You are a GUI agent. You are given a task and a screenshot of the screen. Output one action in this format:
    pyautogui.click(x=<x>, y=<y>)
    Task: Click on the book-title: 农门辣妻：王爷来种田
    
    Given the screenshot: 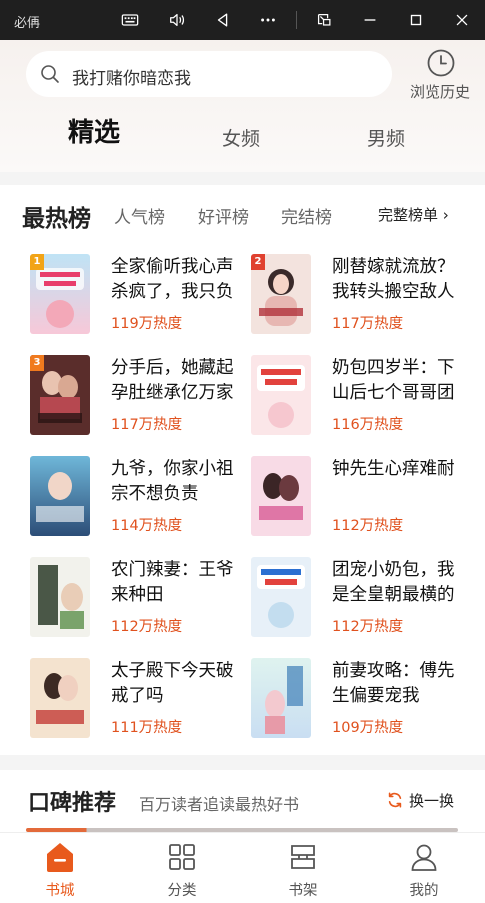 What is the action you would take?
    pyautogui.click(x=172, y=582)
    